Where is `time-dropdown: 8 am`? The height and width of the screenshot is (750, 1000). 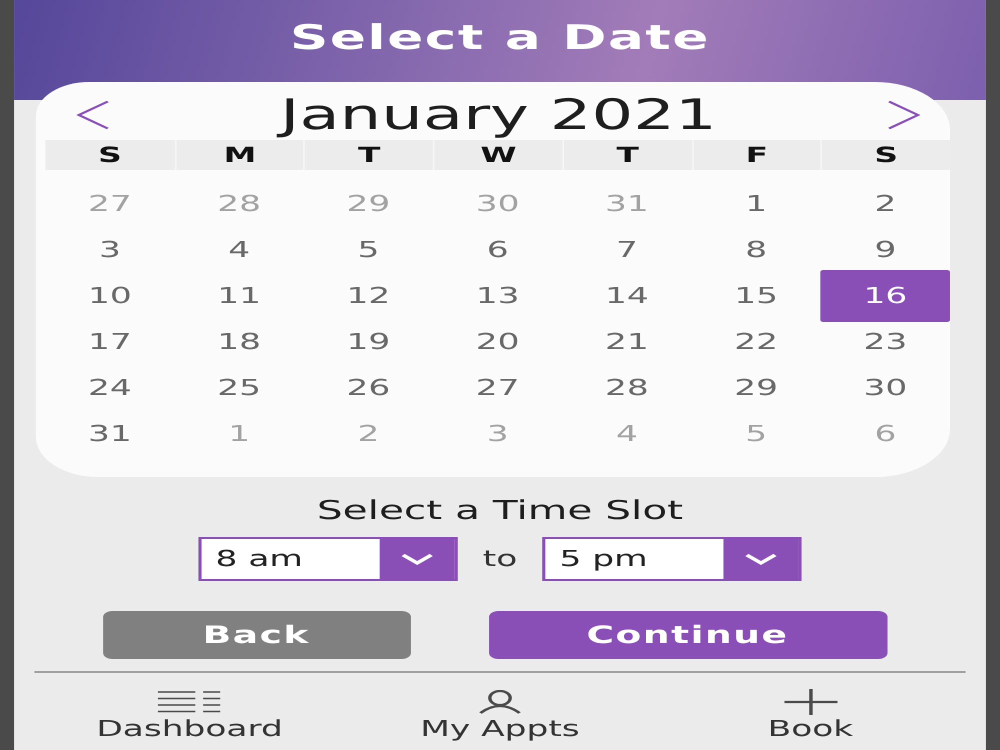 time-dropdown: 8 am is located at coordinates (328, 559).